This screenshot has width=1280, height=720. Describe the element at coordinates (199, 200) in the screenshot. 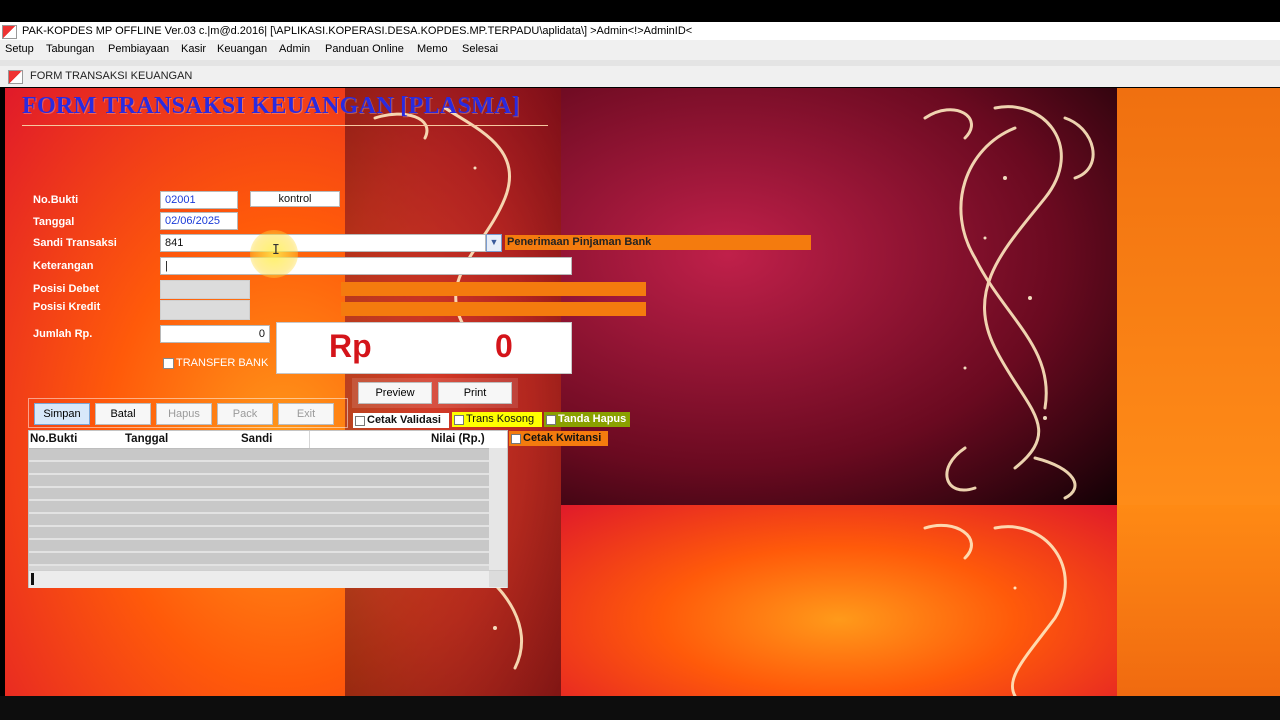

I see `no-bukti-field: 02001` at that location.